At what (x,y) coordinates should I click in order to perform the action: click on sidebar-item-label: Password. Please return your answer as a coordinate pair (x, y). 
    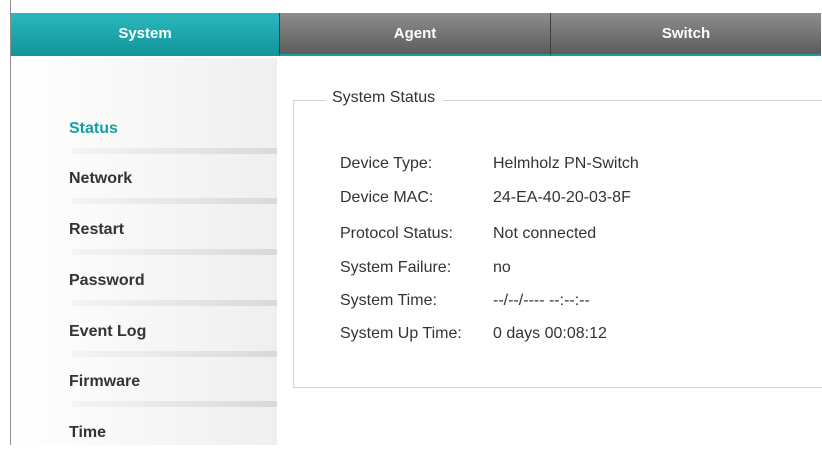
    Looking at the image, I should click on (107, 280).